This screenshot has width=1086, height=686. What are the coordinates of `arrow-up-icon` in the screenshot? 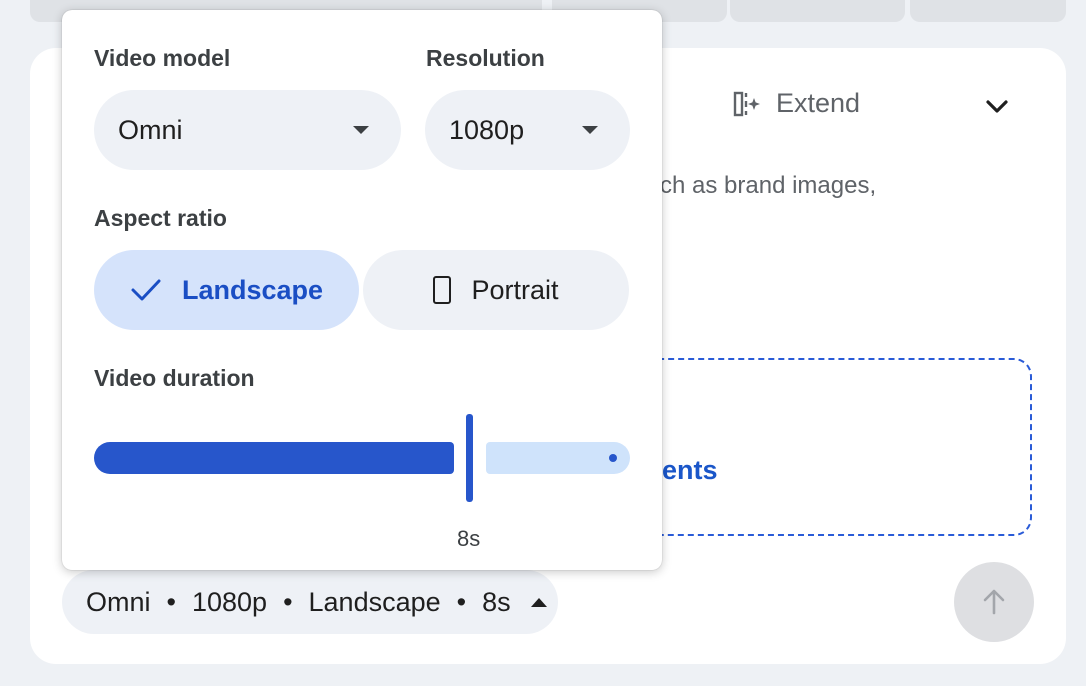 It's located at (994, 602).